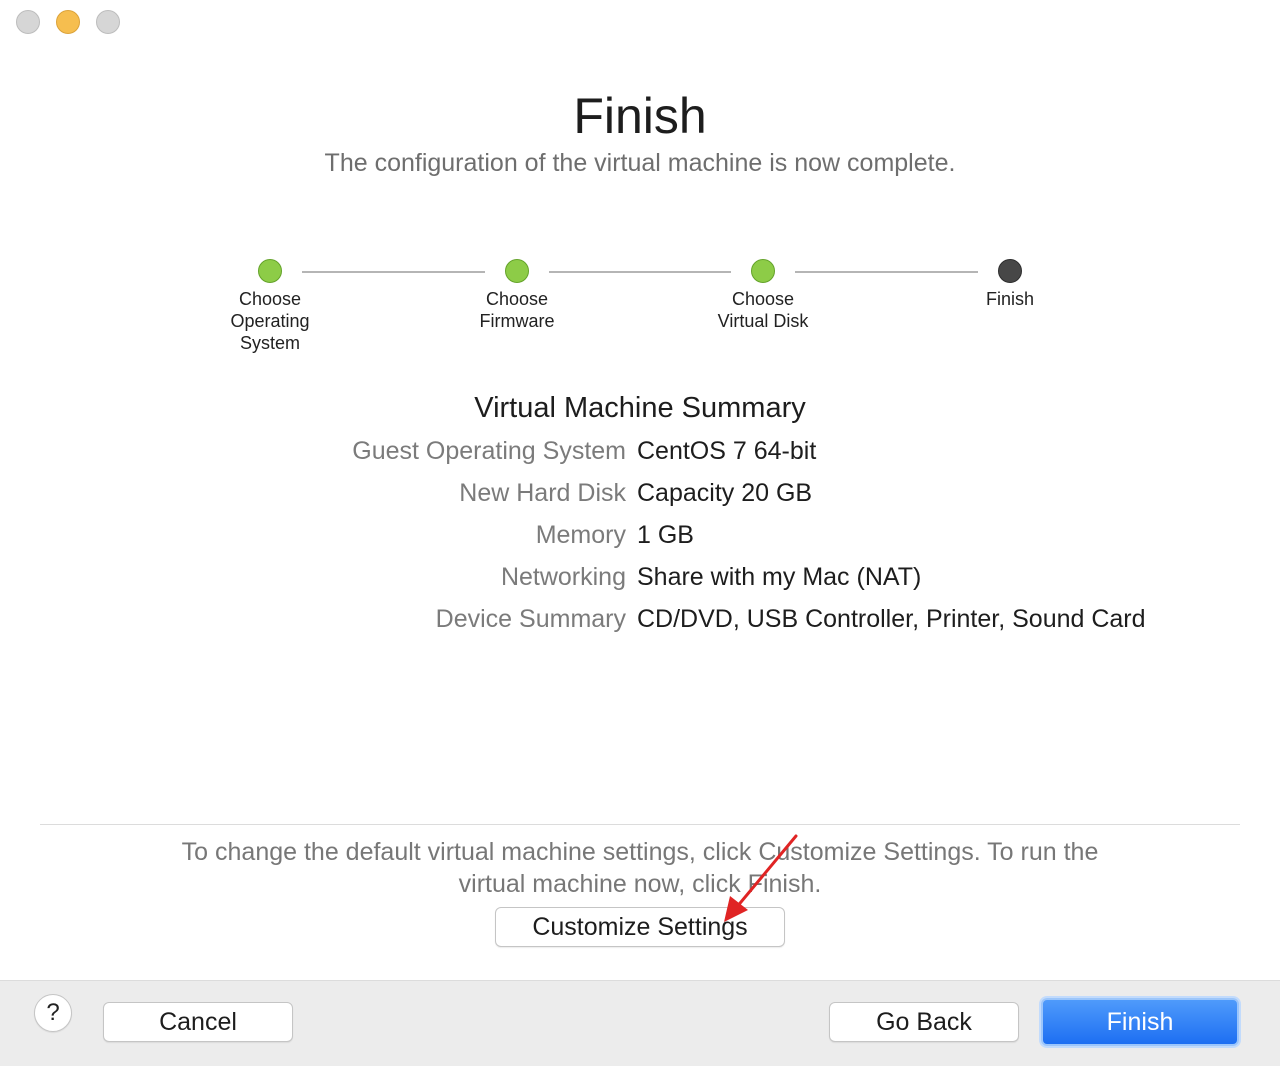 This screenshot has width=1280, height=1066. What do you see at coordinates (108, 22) in the screenshot?
I see `zoom-window-button` at bounding box center [108, 22].